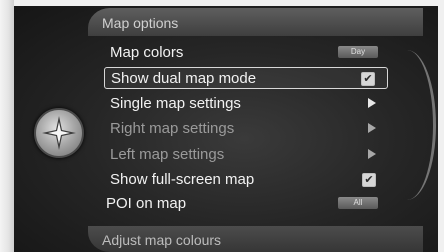  Describe the element at coordinates (222, 3) in the screenshot. I see `frame-top` at that location.